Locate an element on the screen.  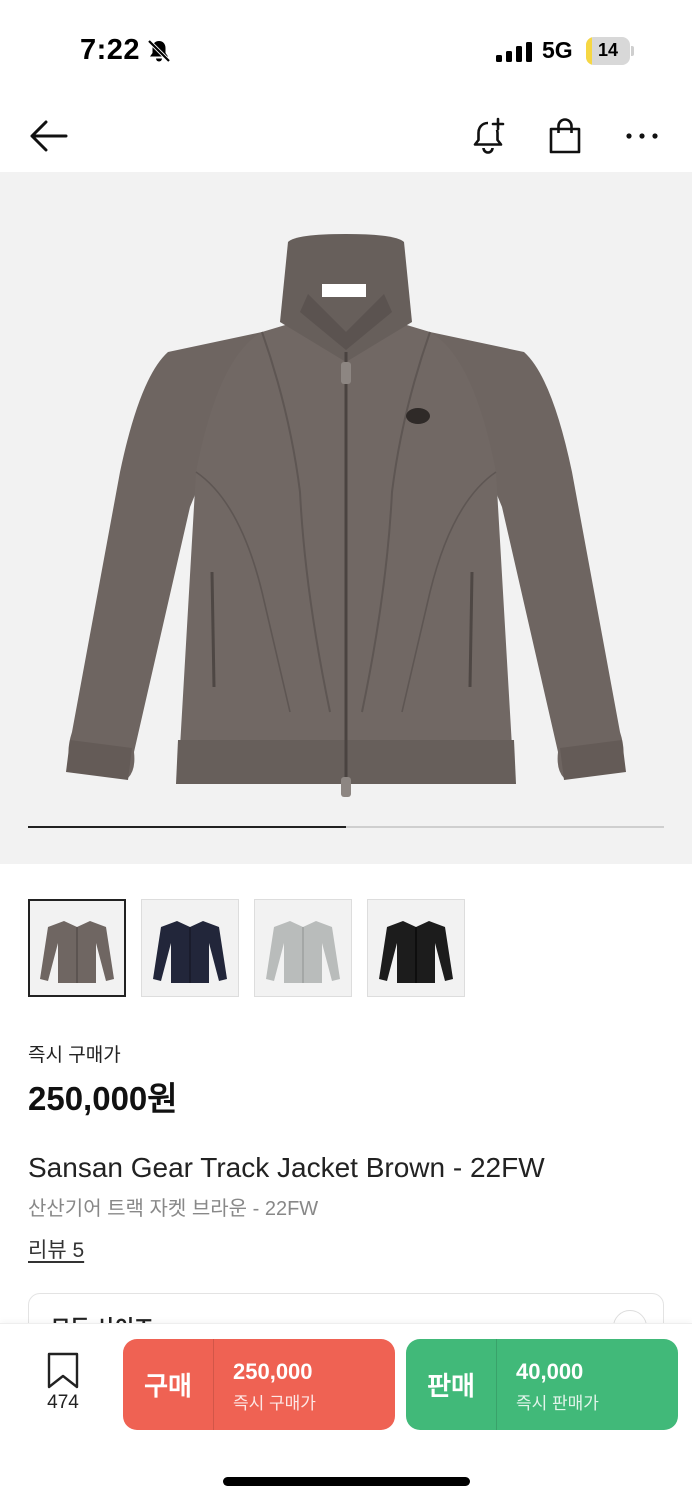
wishlist-count: 474 is located at coordinates (63, 1402).